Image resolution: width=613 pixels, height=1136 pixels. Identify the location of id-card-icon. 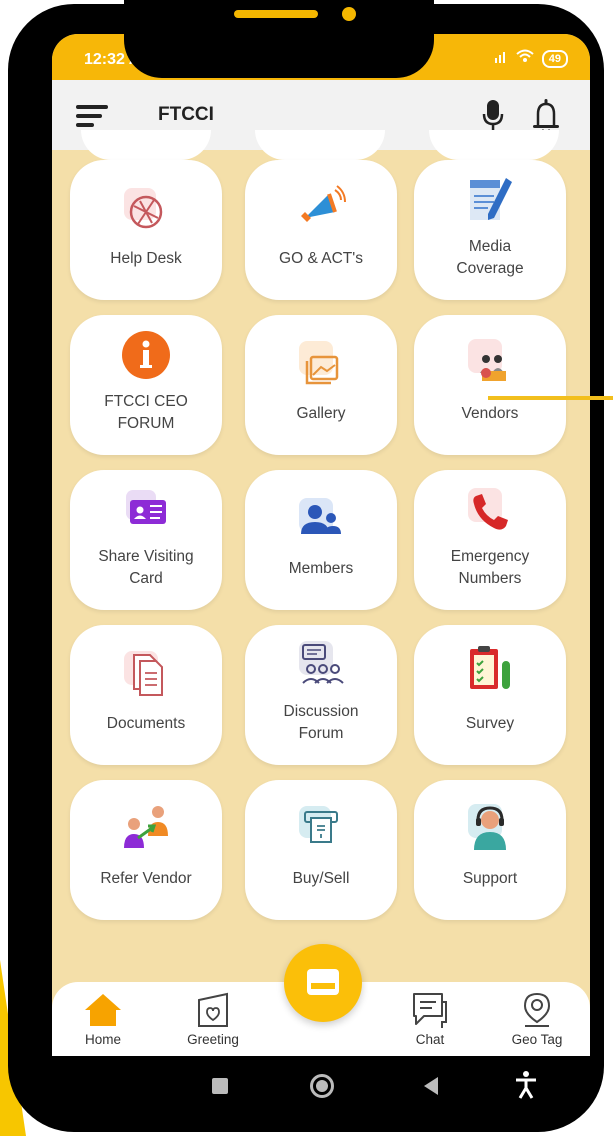
(323, 982).